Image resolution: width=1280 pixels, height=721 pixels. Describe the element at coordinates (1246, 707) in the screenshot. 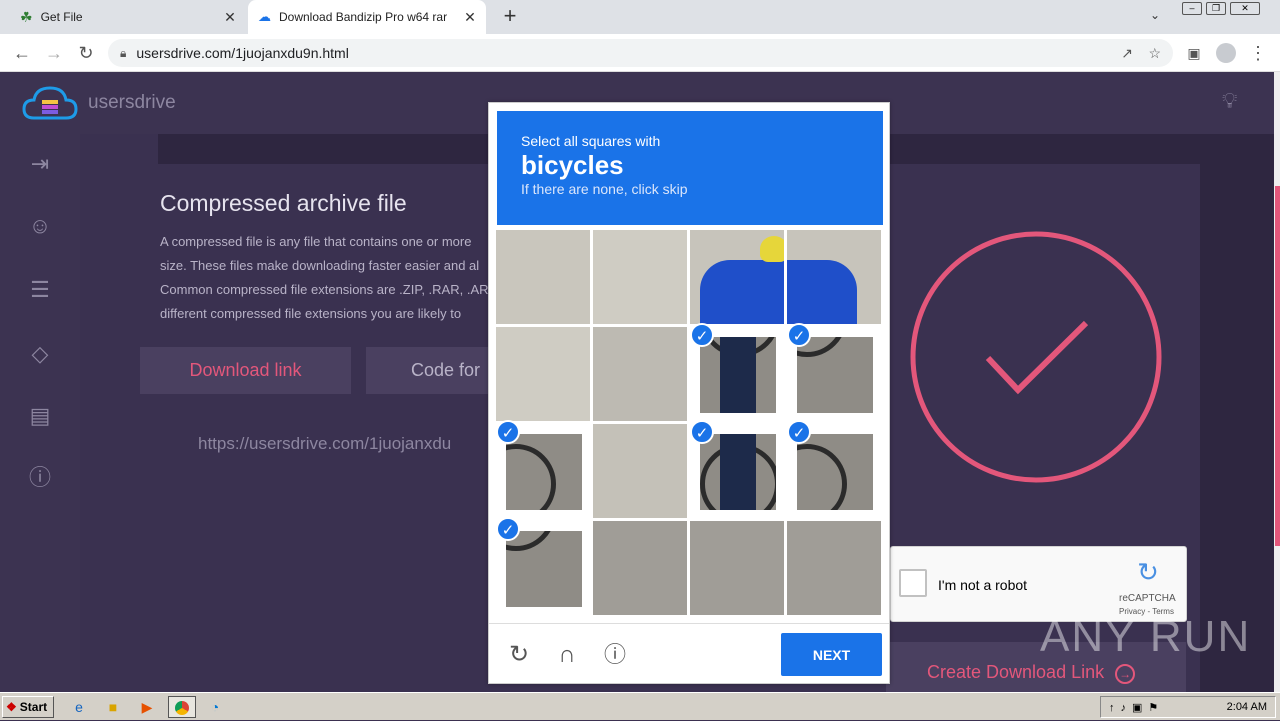

I see `clock: 2:04 AM` at that location.